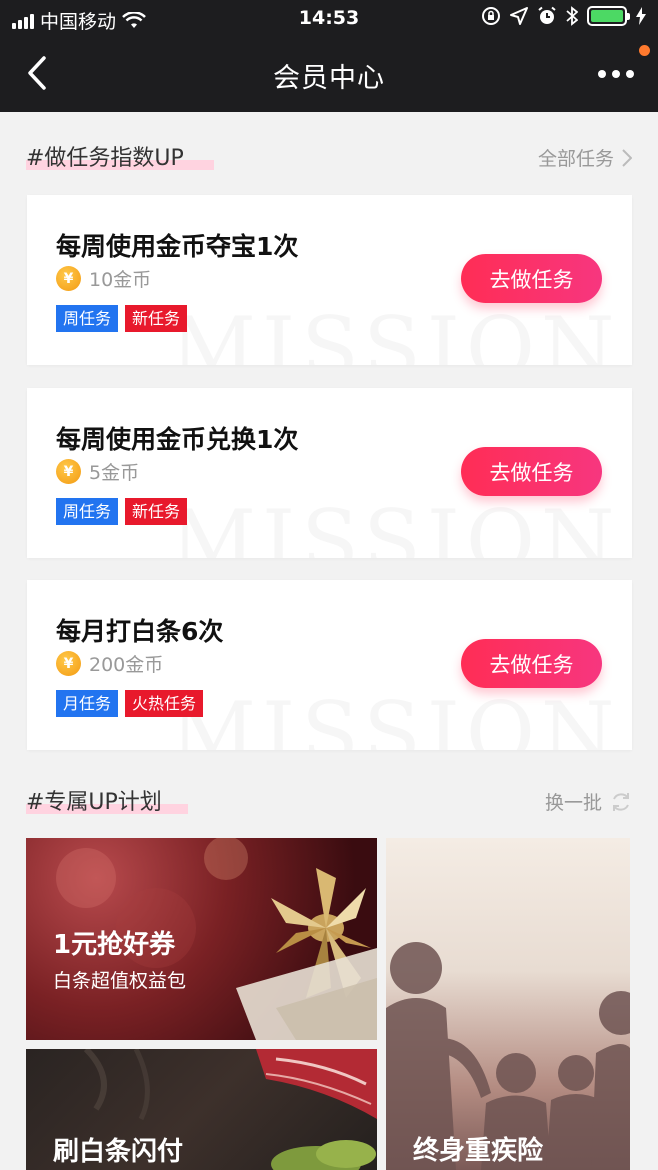 The height and width of the screenshot is (1170, 658). I want to click on top-bar: 中国移动 14:53 会员中心, so click(329, 56).